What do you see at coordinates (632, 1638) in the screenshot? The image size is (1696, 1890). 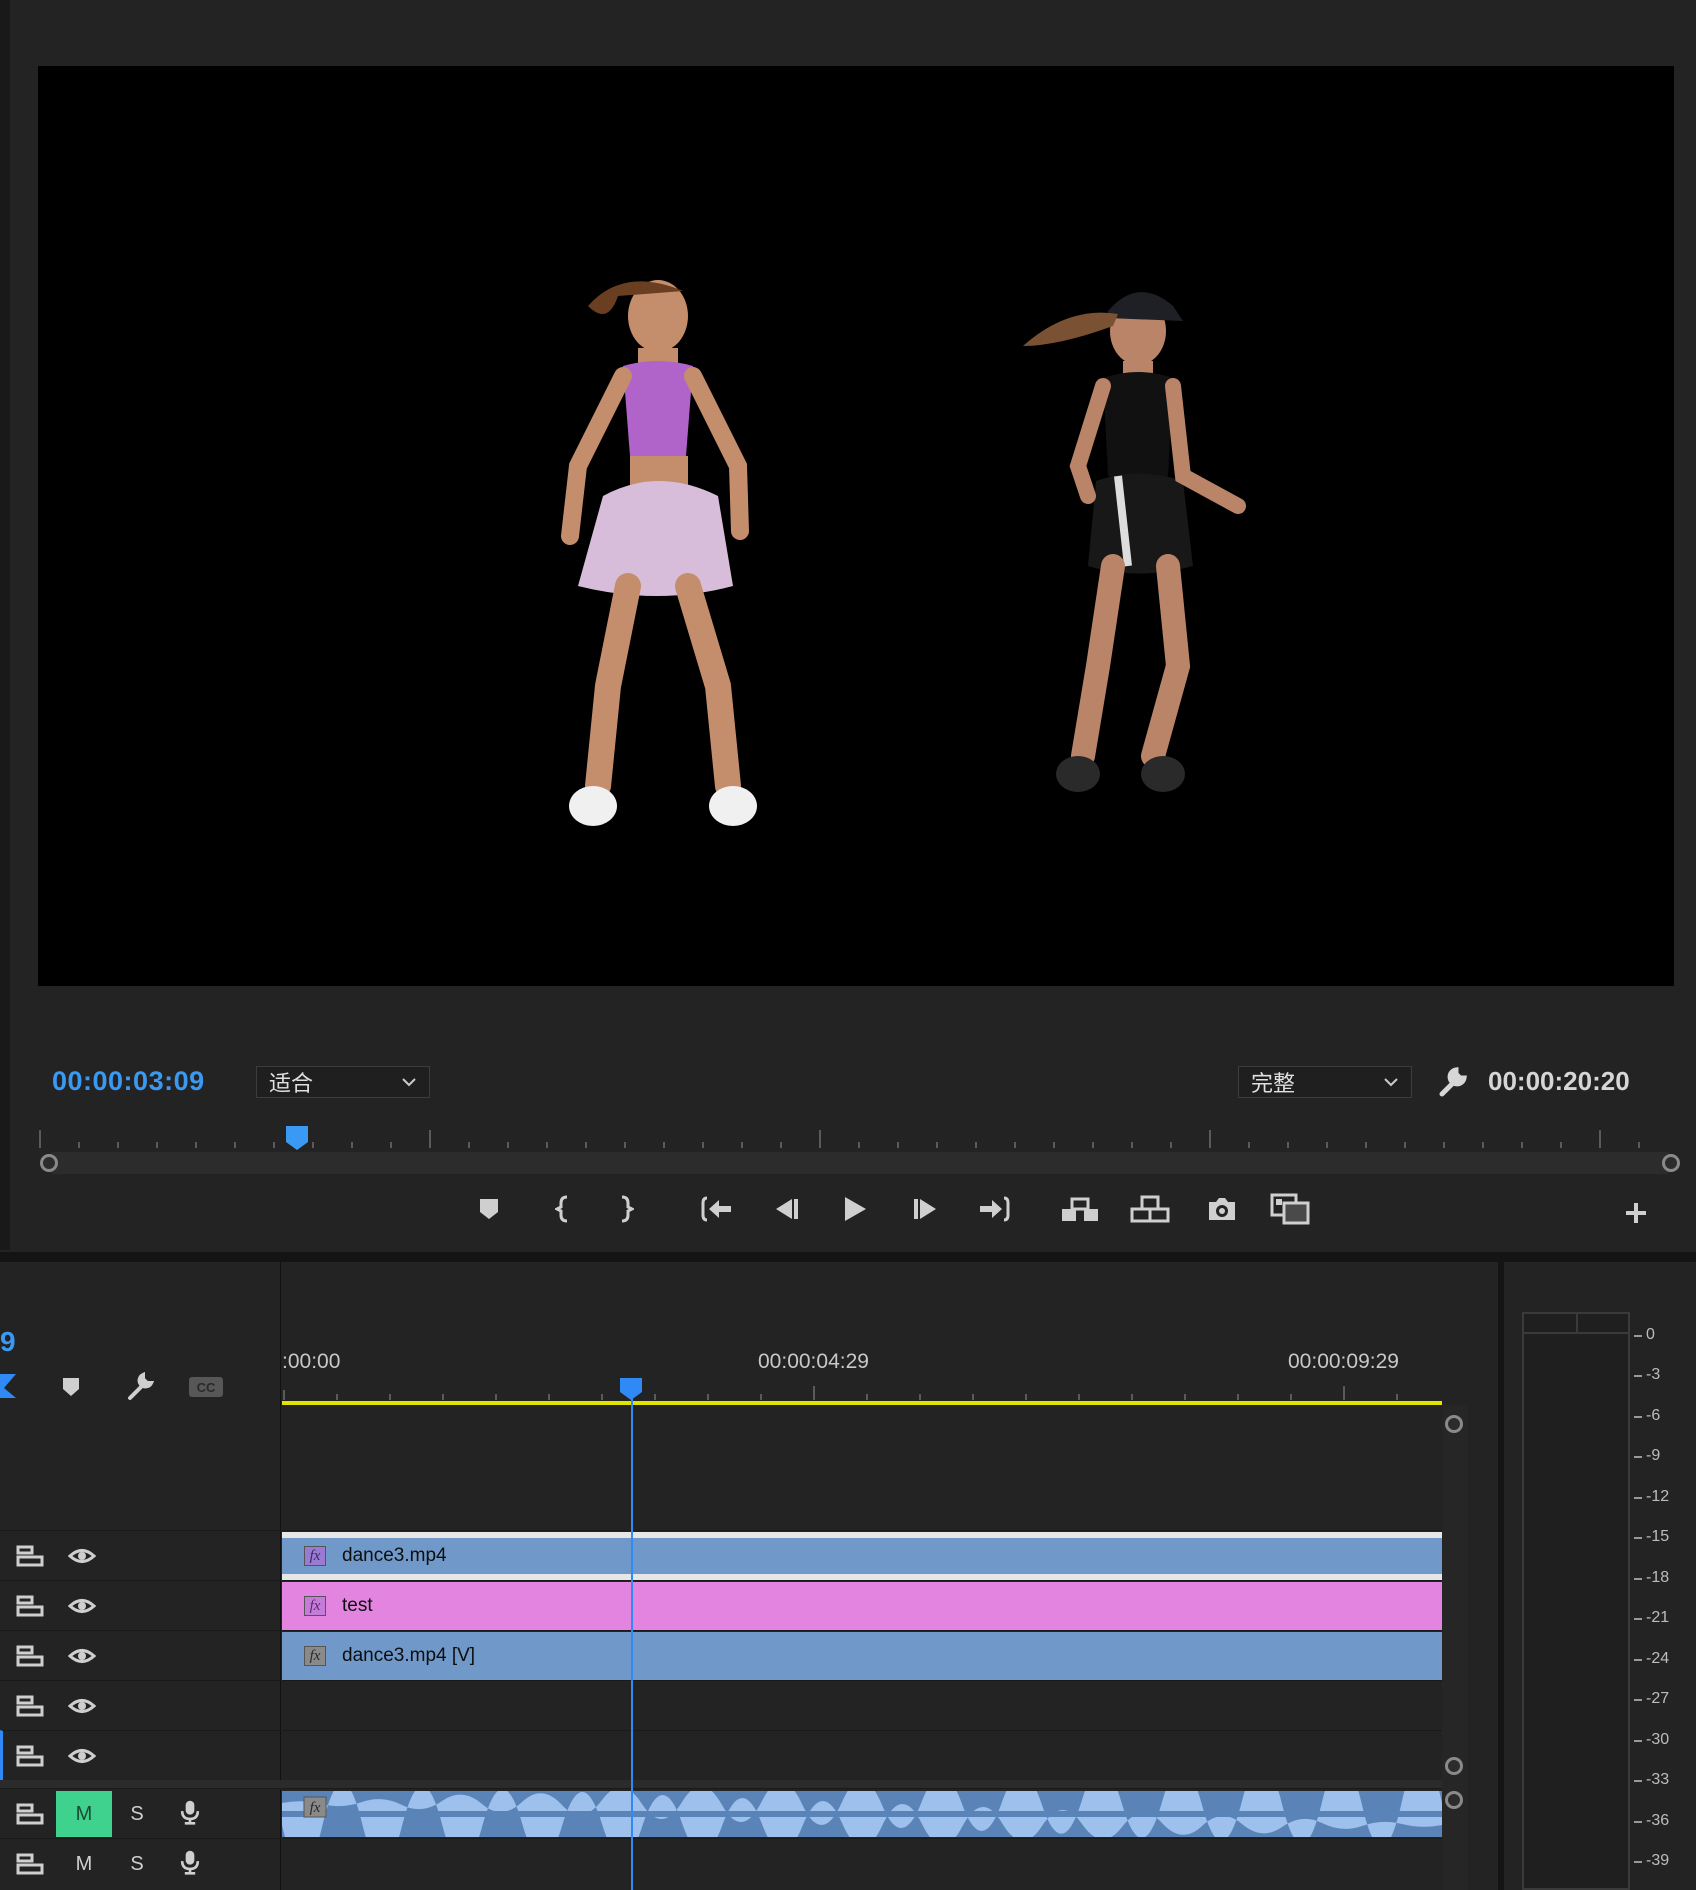 I see `timeline-playhead-line` at bounding box center [632, 1638].